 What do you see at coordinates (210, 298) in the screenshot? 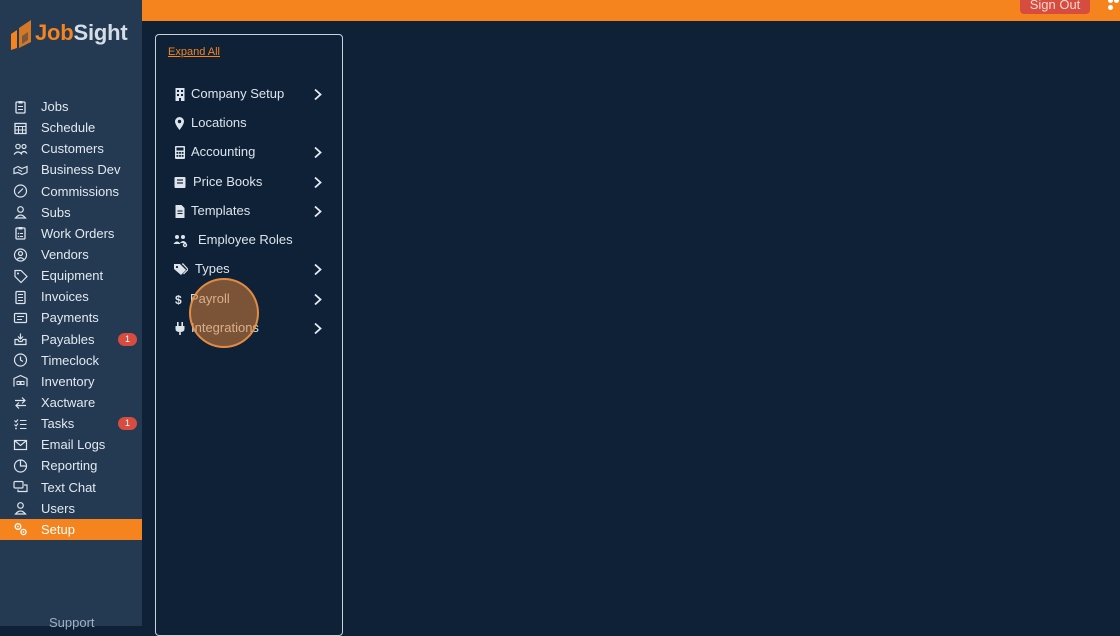
I see `setup-item-label: Payroll` at bounding box center [210, 298].